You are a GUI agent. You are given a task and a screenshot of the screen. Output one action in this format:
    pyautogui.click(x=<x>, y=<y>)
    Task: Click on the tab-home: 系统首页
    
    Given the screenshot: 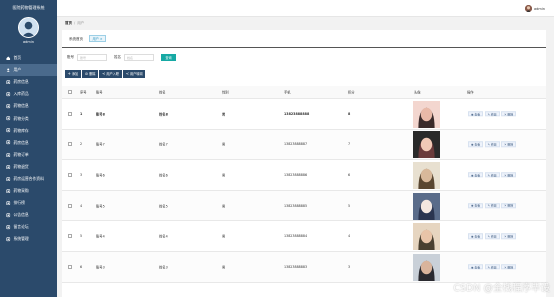 What is the action you would take?
    pyautogui.click(x=76, y=39)
    